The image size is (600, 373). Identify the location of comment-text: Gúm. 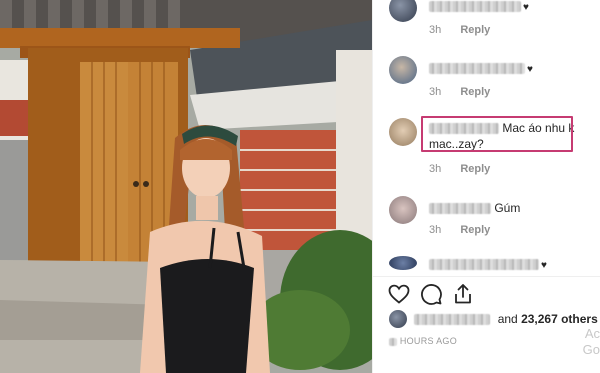
(474, 208).